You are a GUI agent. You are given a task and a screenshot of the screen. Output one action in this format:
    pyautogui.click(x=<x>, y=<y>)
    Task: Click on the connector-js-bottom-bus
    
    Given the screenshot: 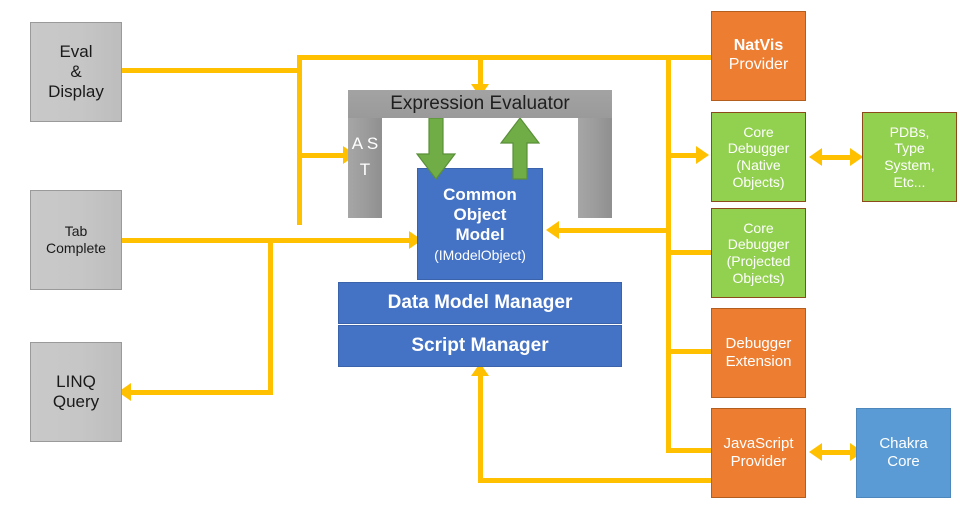 What is the action you would take?
    pyautogui.click(x=597, y=480)
    